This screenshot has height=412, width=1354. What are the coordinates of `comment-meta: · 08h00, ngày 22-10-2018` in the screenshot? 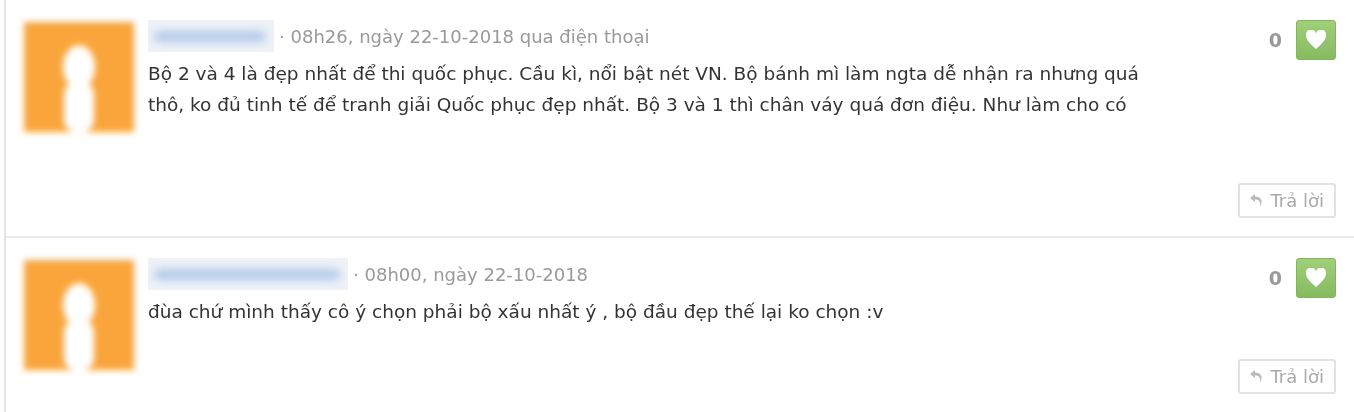 It's located at (471, 274).